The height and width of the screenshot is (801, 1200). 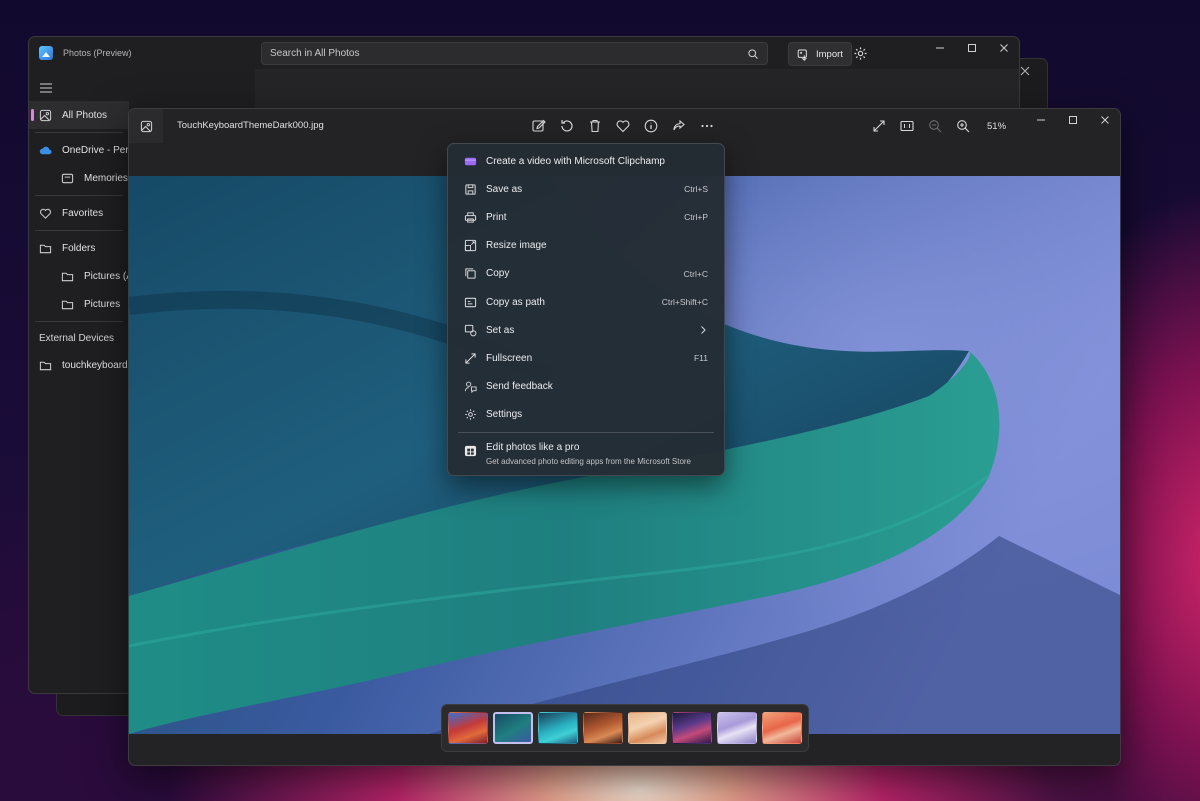 What do you see at coordinates (470, 358) in the screenshot?
I see `fullscreen-icon` at bounding box center [470, 358].